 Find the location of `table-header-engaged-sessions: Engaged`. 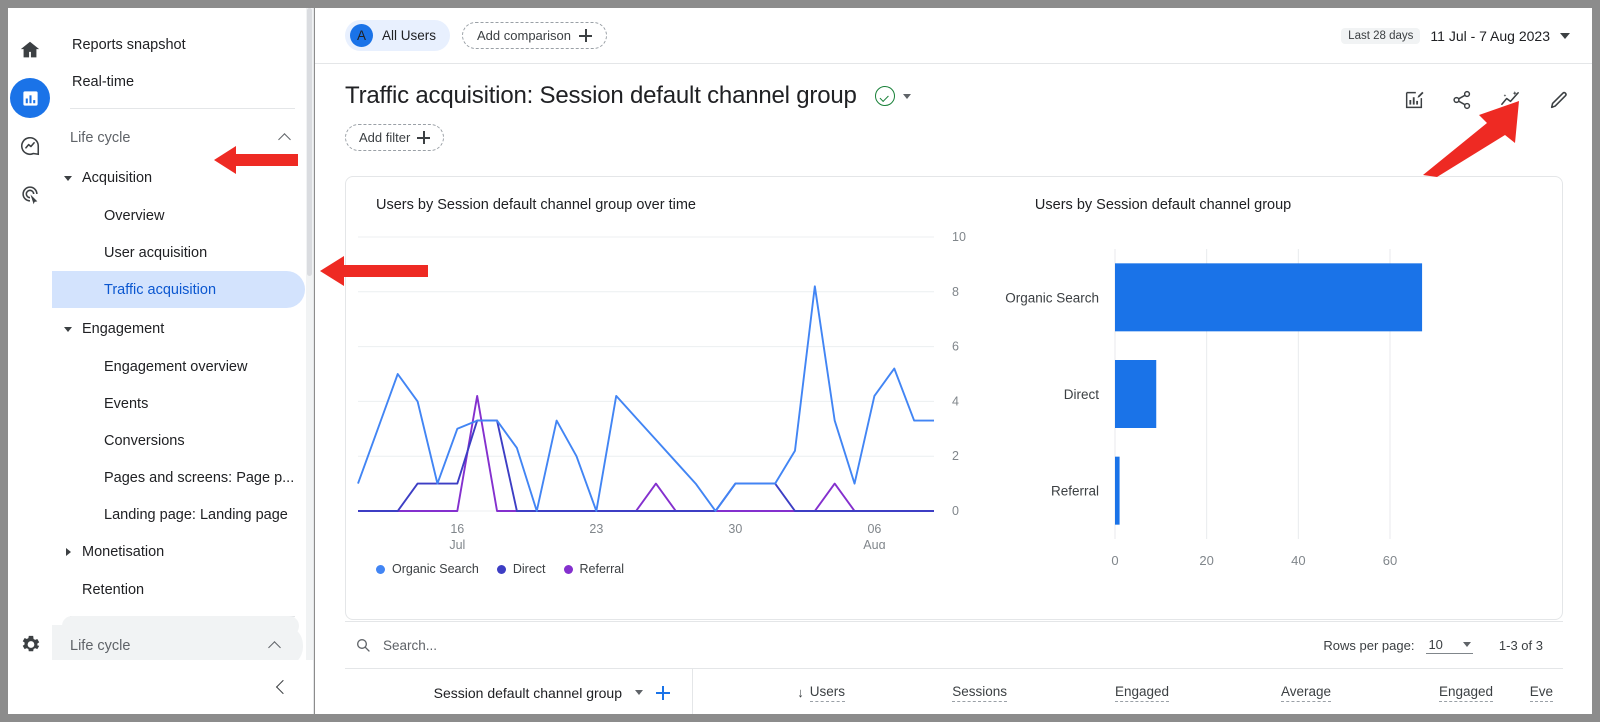

table-header-engaged-sessions: Engaged is located at coordinates (1098, 693).